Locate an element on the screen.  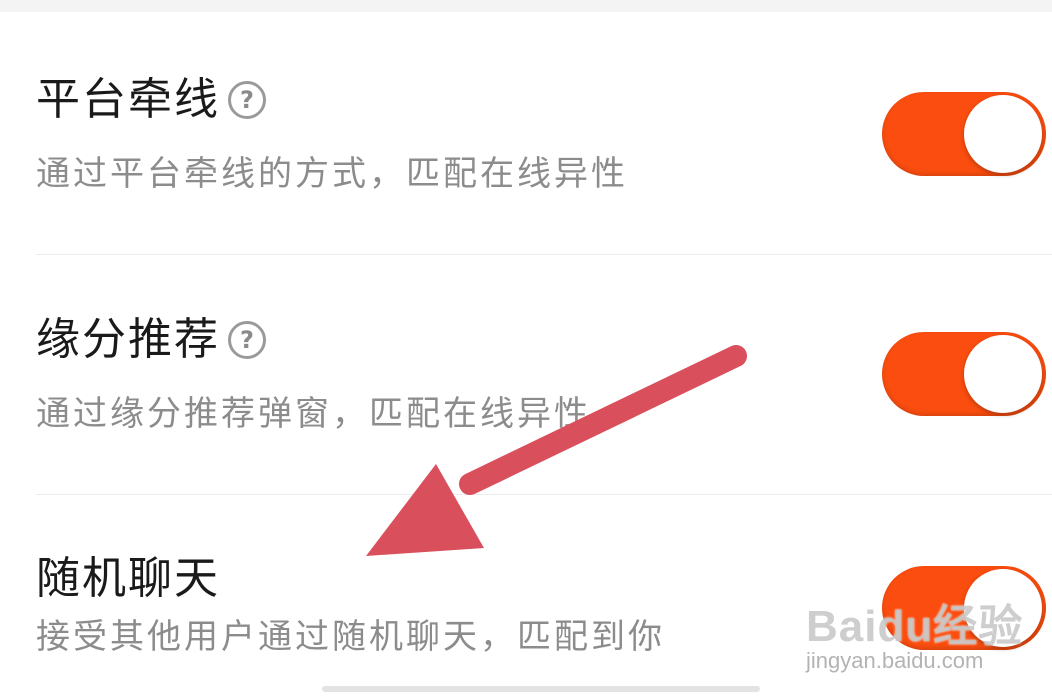
watermark-brand: Baidu经验 is located at coordinates (915, 626).